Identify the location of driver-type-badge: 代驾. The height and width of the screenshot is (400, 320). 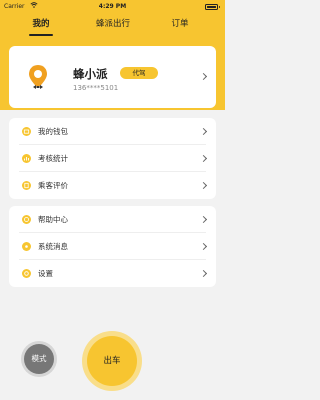
(139, 73).